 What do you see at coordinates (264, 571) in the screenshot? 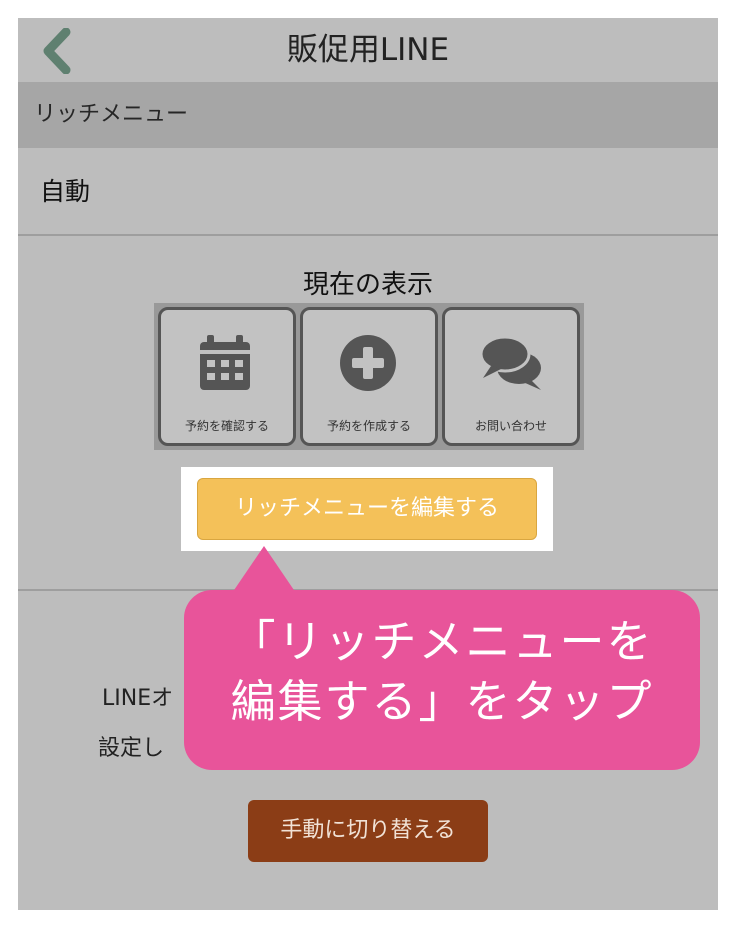
I see `callout-pointer` at bounding box center [264, 571].